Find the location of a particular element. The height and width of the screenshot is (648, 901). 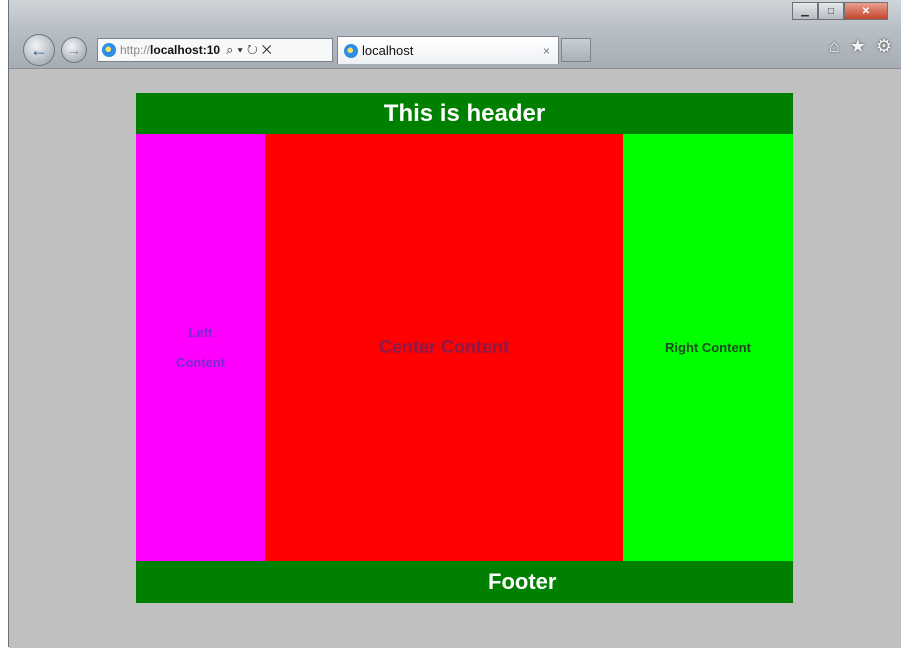

favorites-icon: ★ is located at coordinates (858, 46).